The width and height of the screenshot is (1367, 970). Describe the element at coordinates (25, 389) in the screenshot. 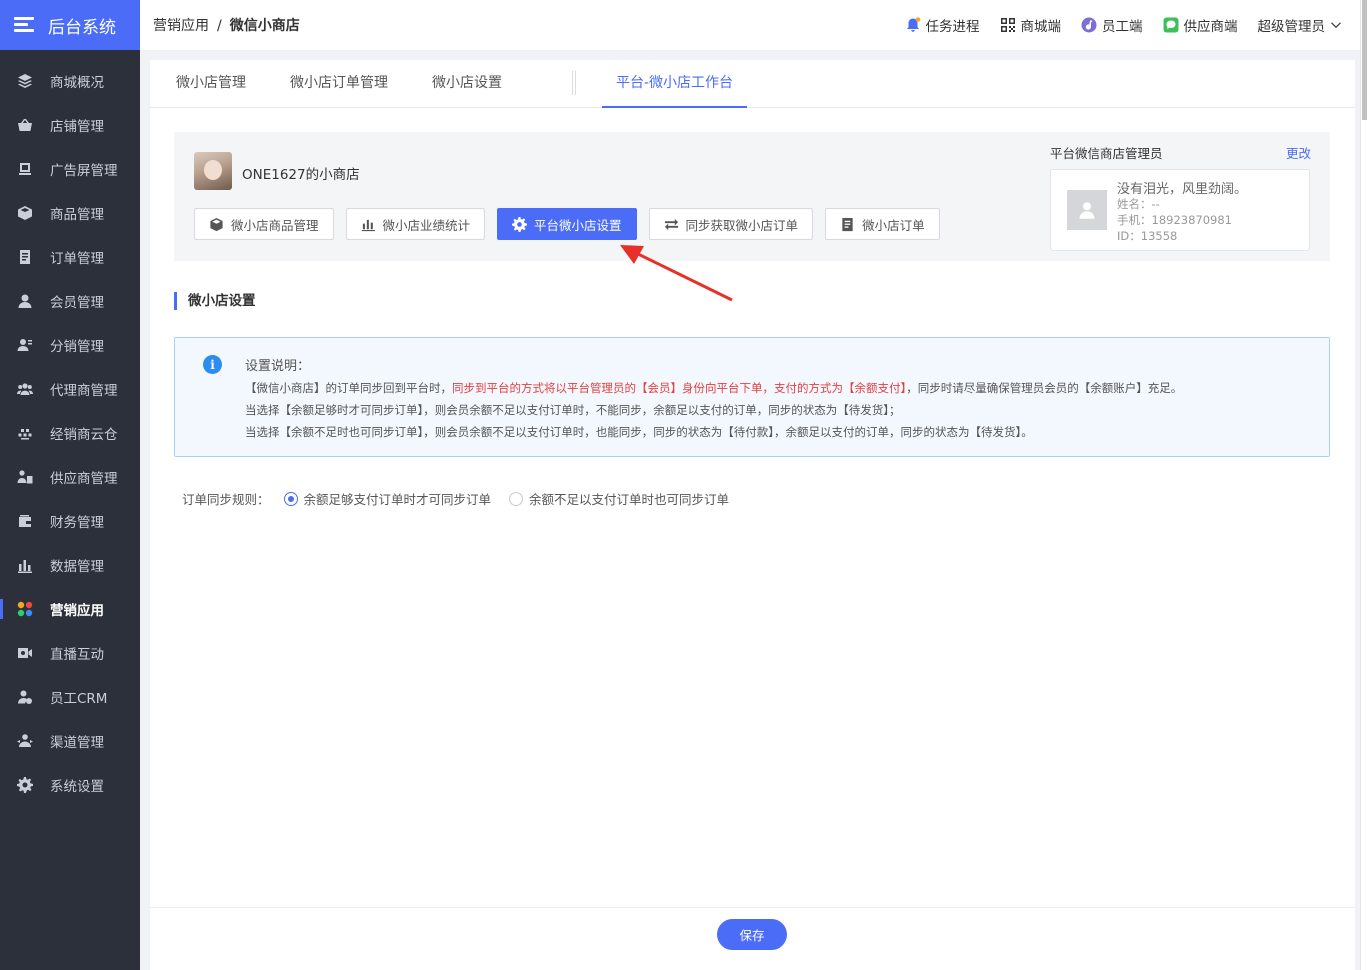

I see `group-icon` at that location.